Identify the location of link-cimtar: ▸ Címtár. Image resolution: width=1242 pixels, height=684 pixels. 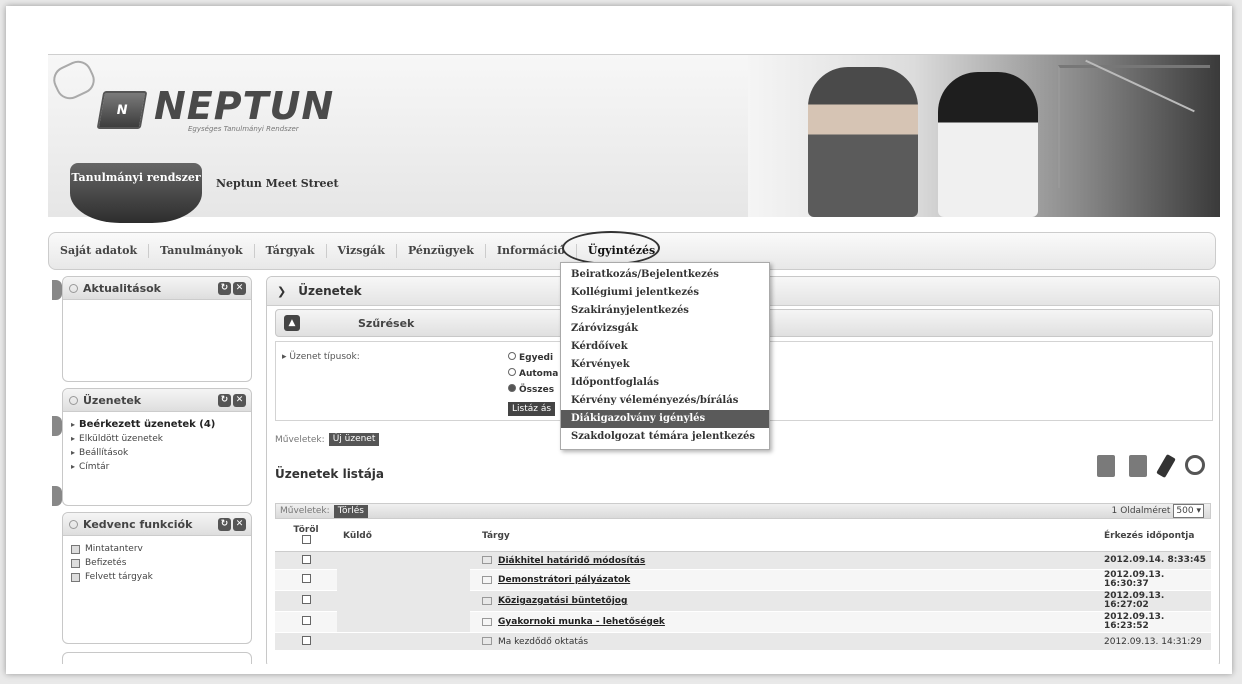
(157, 467).